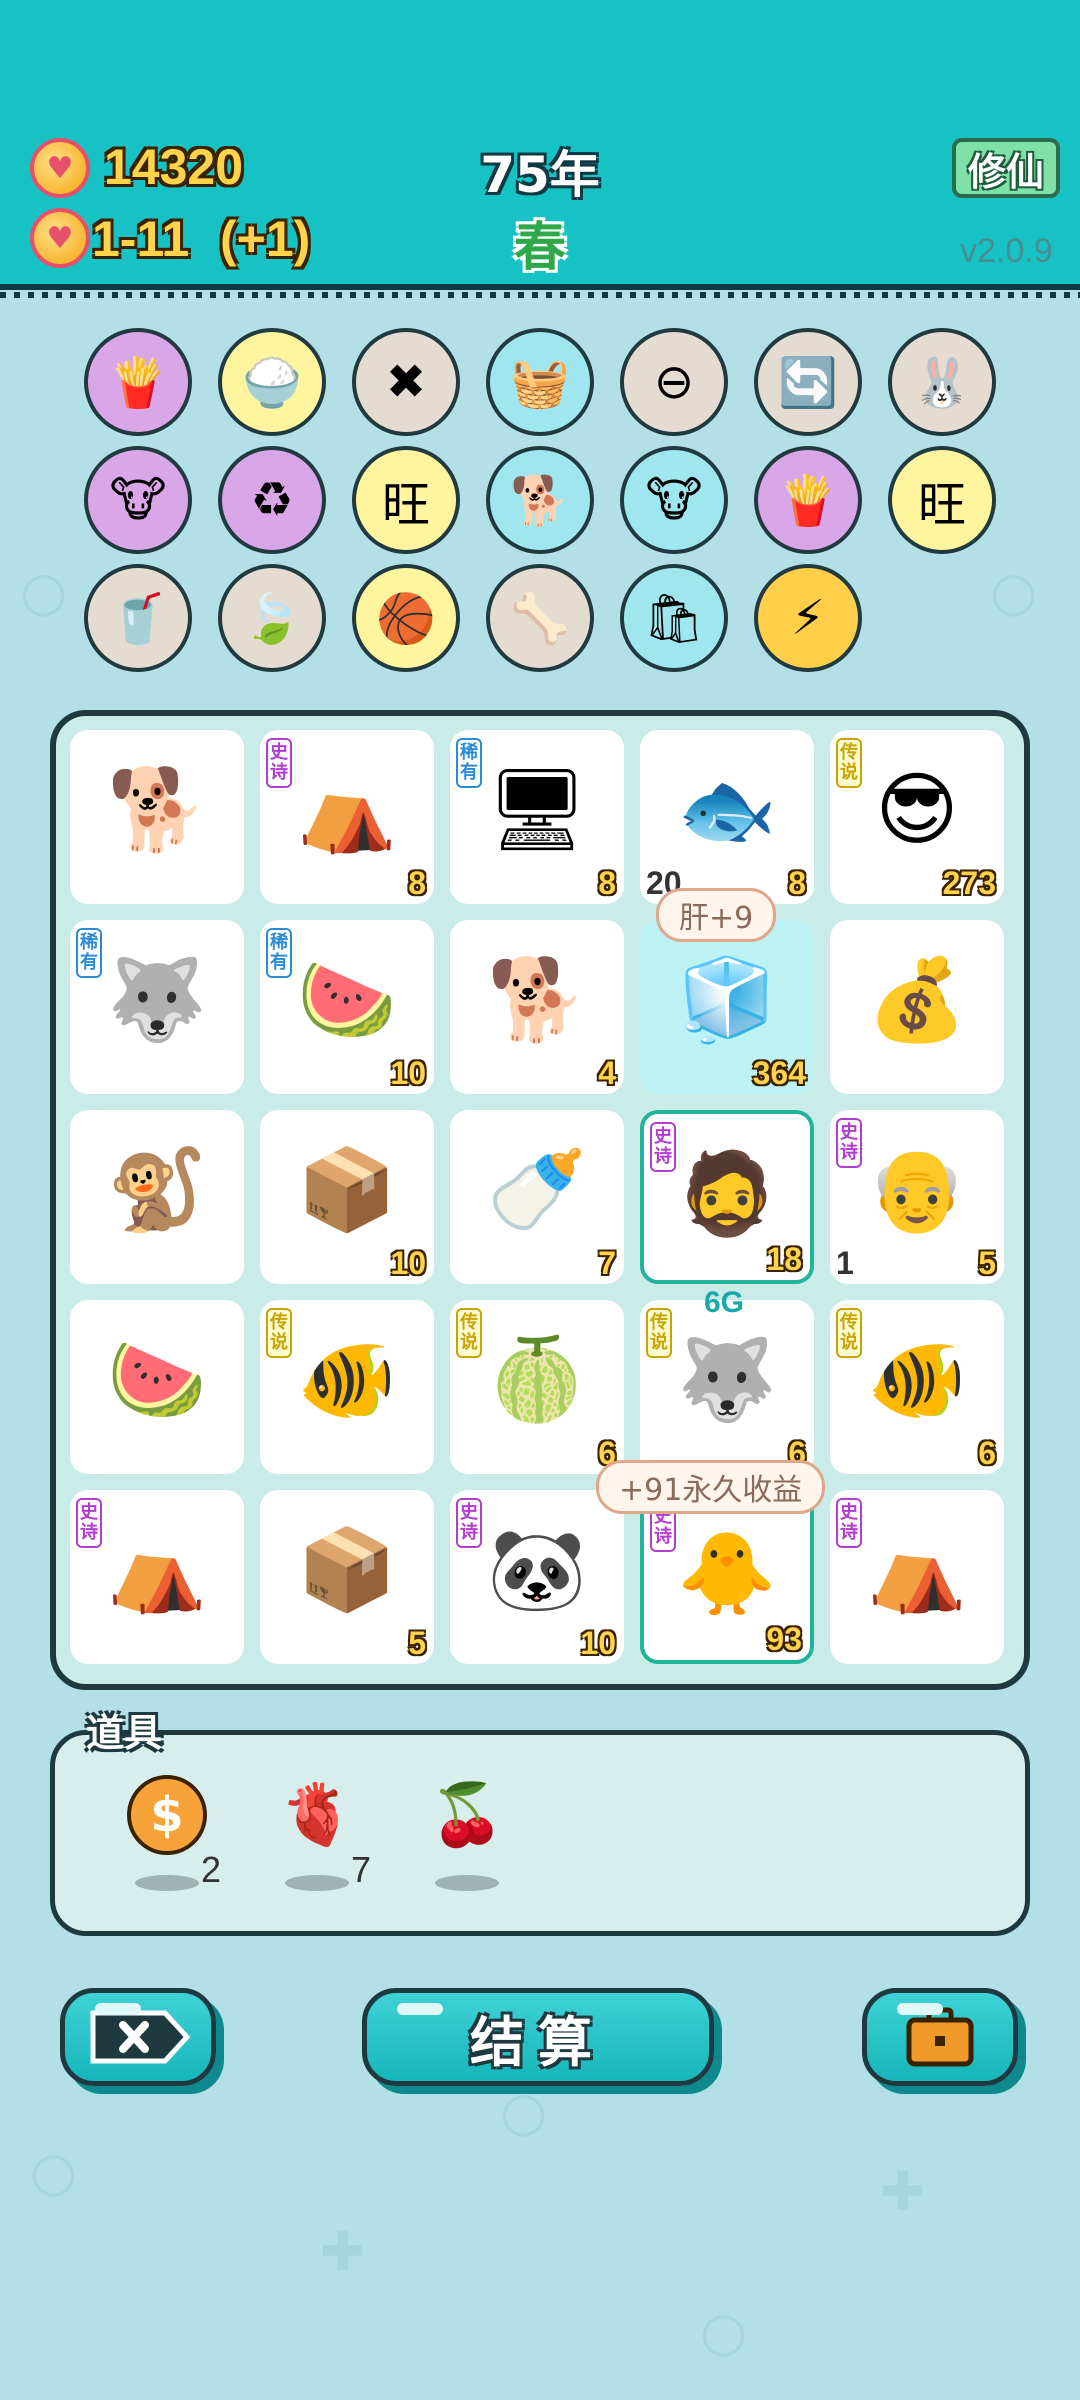 This screenshot has height=2400, width=1080. I want to click on board-cell-watermelon-slice: 🍉, so click(157, 1387).